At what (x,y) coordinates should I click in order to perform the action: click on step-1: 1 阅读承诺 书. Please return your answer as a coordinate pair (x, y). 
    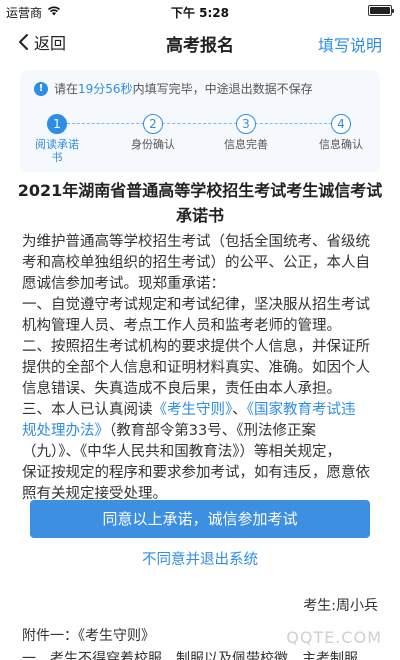
    Looking at the image, I should click on (57, 139).